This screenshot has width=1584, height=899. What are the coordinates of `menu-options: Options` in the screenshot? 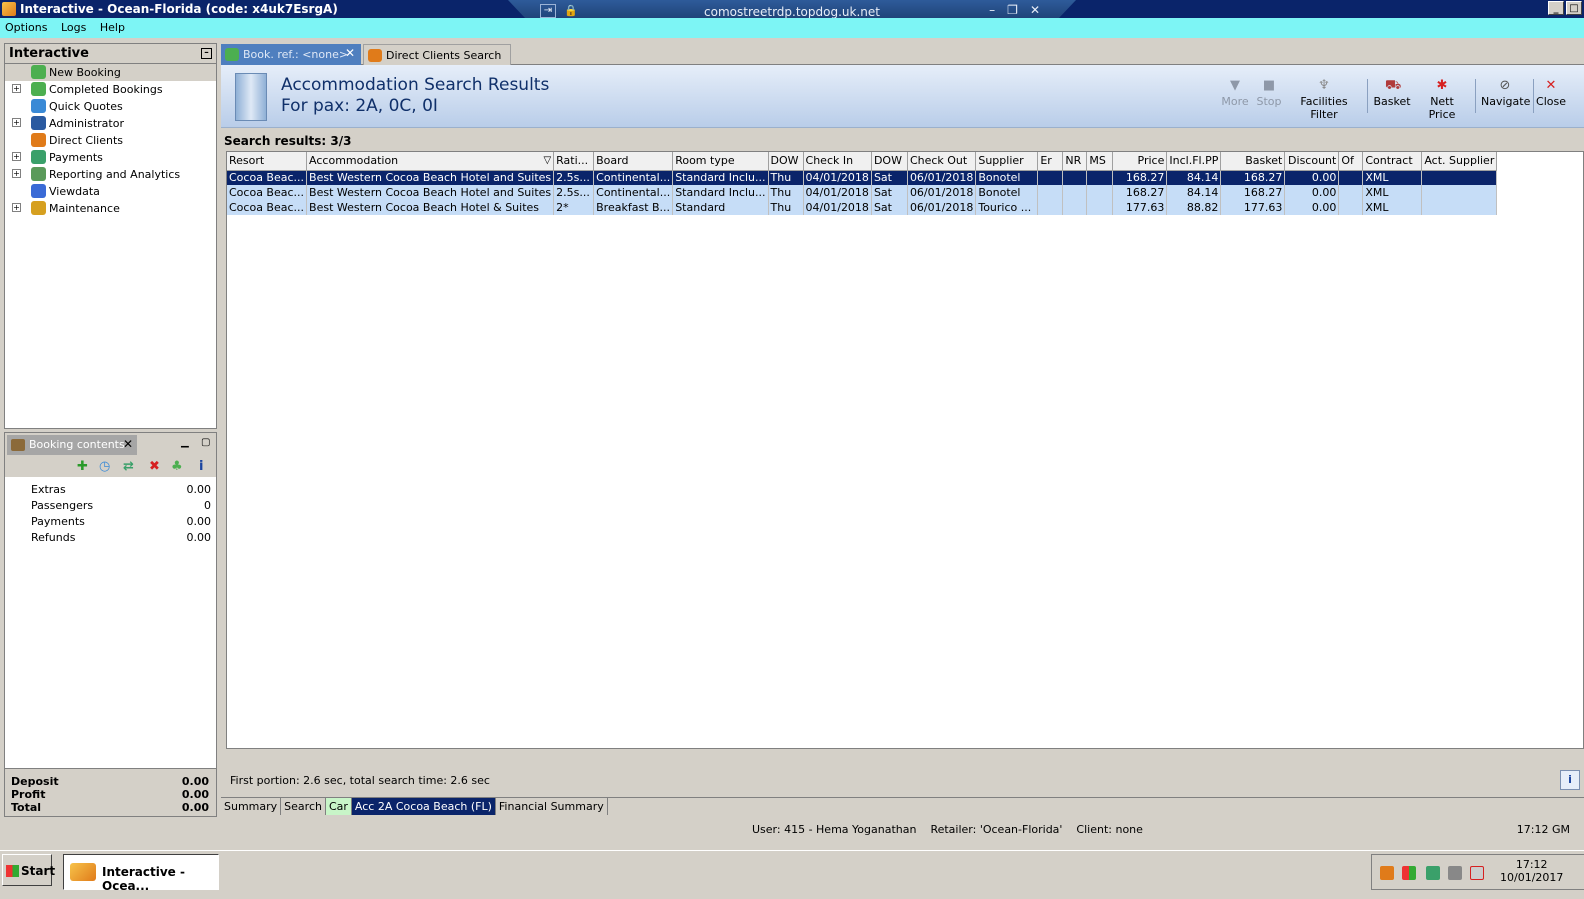 It's located at (26, 27).